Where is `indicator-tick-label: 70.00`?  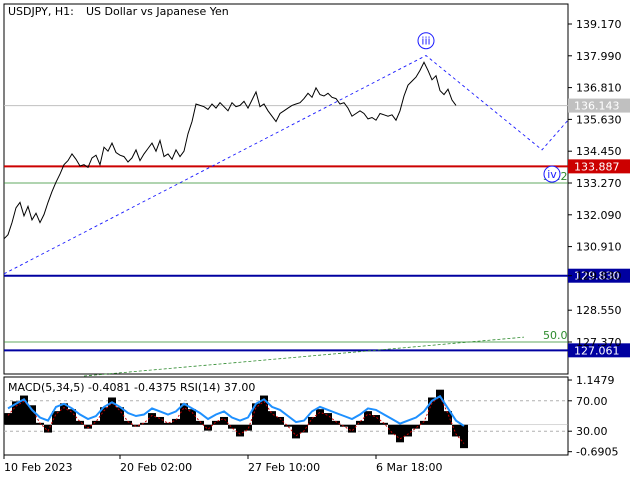 indicator-tick-label: 70.00 is located at coordinates (592, 401).